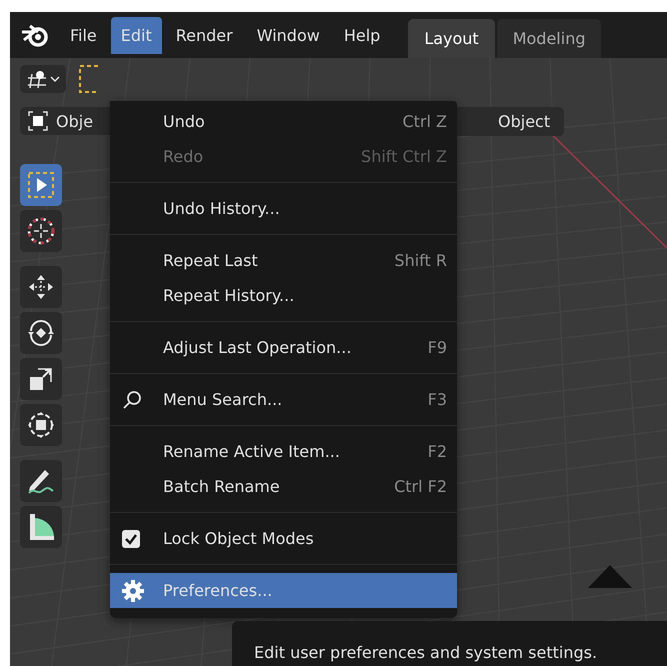  Describe the element at coordinates (133, 591) in the screenshot. I see `settings-icon` at that location.